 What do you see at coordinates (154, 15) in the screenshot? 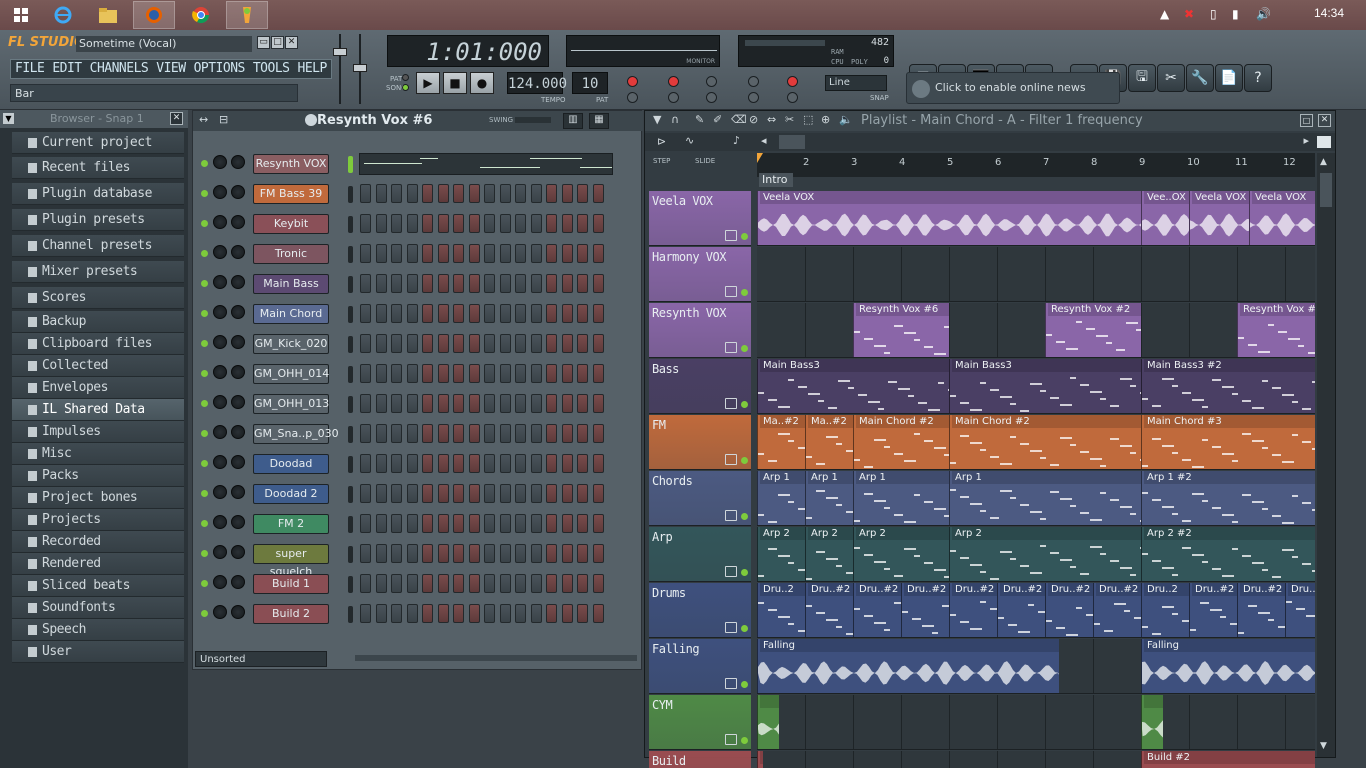
I see `firefox-icon` at bounding box center [154, 15].